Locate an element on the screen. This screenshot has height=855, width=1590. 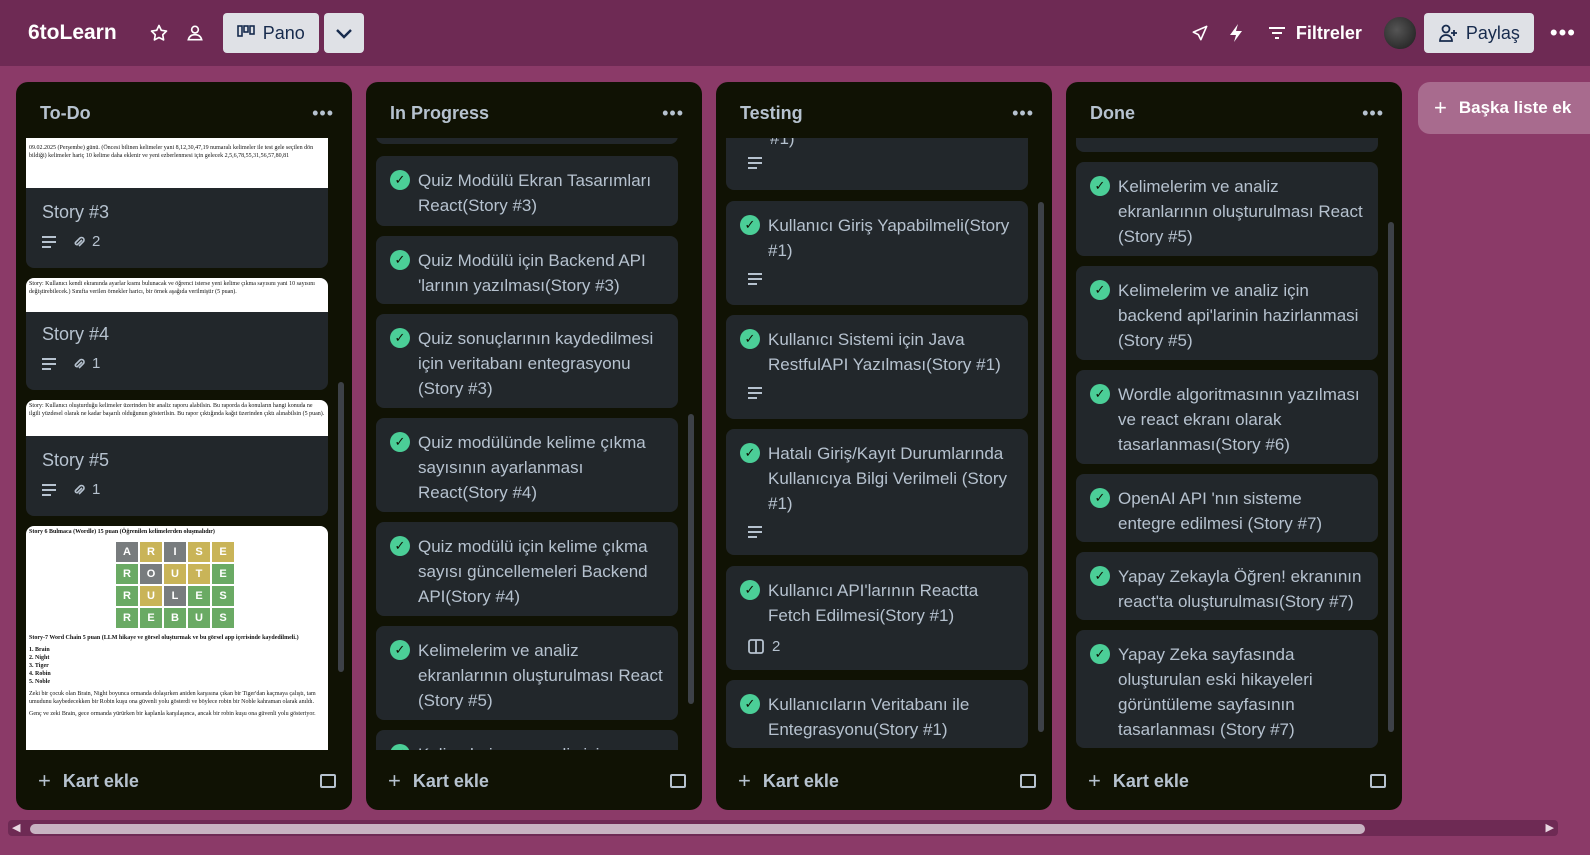
more-icon: ••• is located at coordinates (1563, 33).